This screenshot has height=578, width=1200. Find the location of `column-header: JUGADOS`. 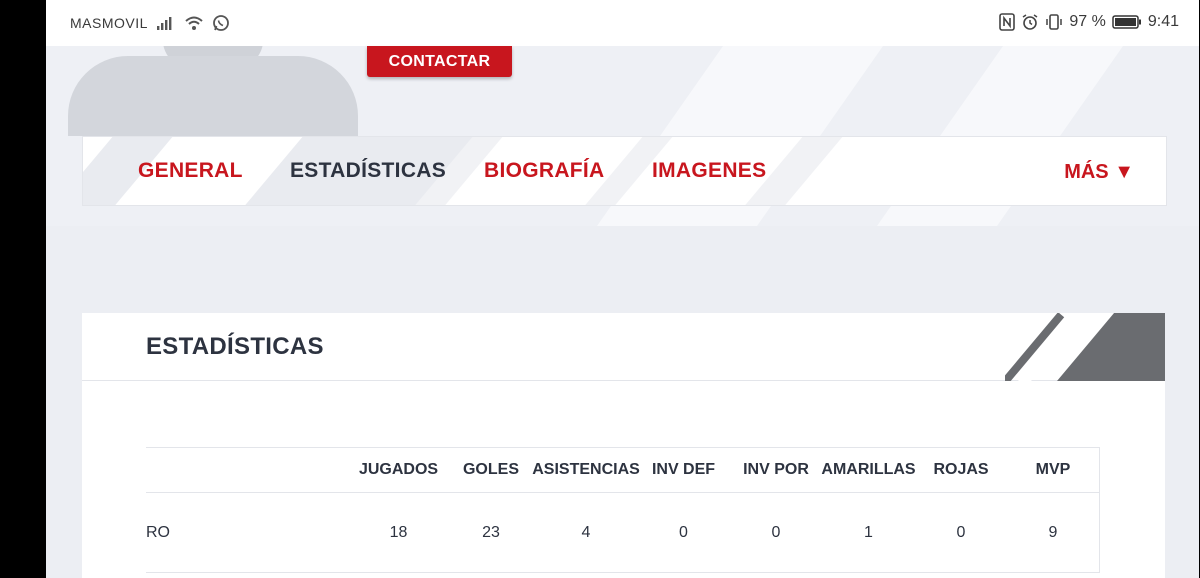

column-header: JUGADOS is located at coordinates (398, 469).